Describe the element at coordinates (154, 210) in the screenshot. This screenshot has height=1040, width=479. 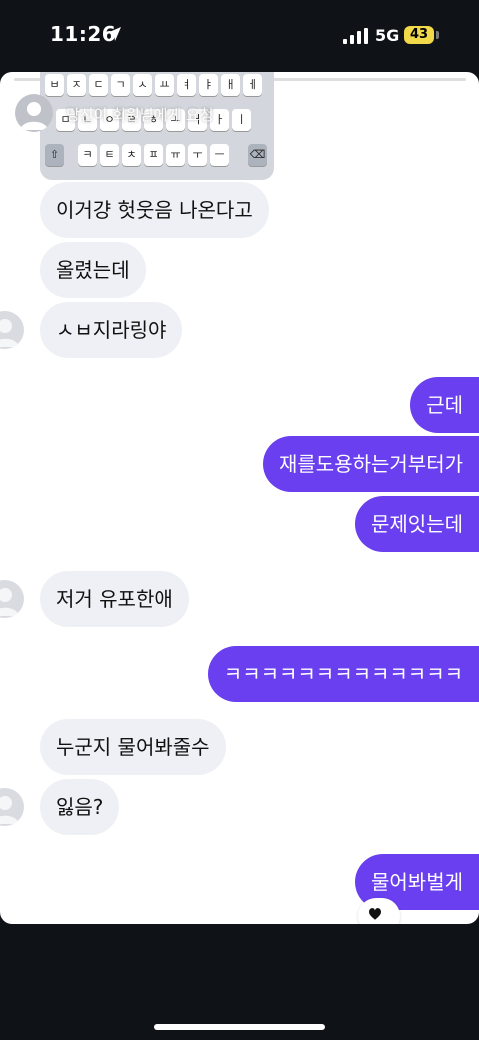
I see `incoming-message: 이거걍 헛웃음 나온다고` at that location.